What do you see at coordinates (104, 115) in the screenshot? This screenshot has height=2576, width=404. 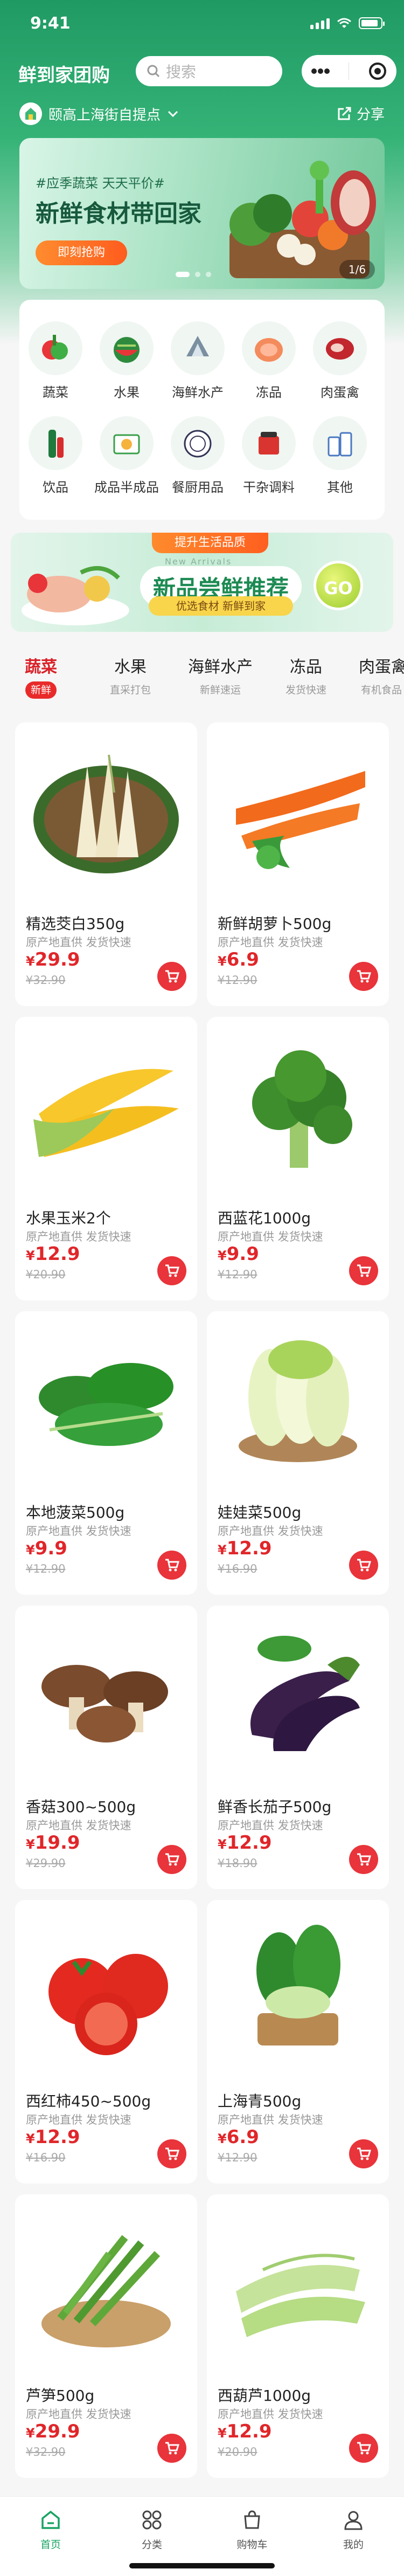 I see `store-name: 颐高上海街自提点` at bounding box center [104, 115].